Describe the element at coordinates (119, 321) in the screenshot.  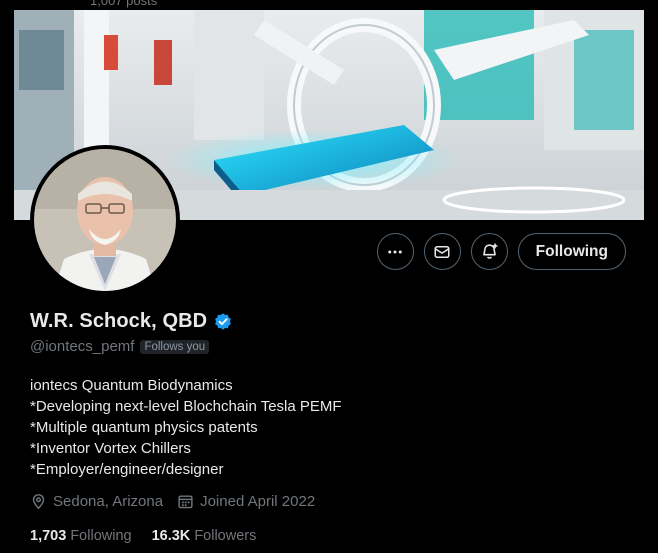
I see `display-name: W.R. Schock, QBD` at that location.